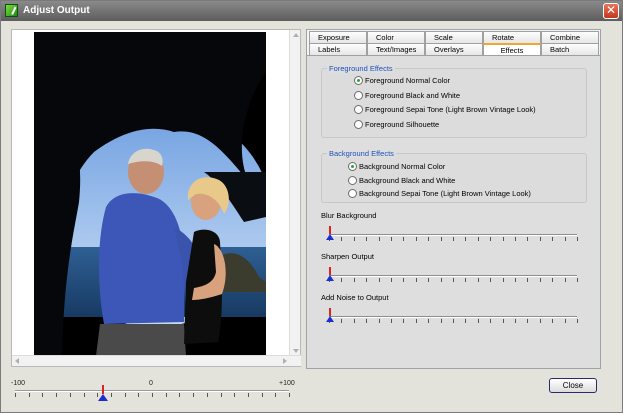 This screenshot has height=413, width=623. Describe the element at coordinates (338, 37) in the screenshot. I see `tab-exposure: Exposure` at that location.